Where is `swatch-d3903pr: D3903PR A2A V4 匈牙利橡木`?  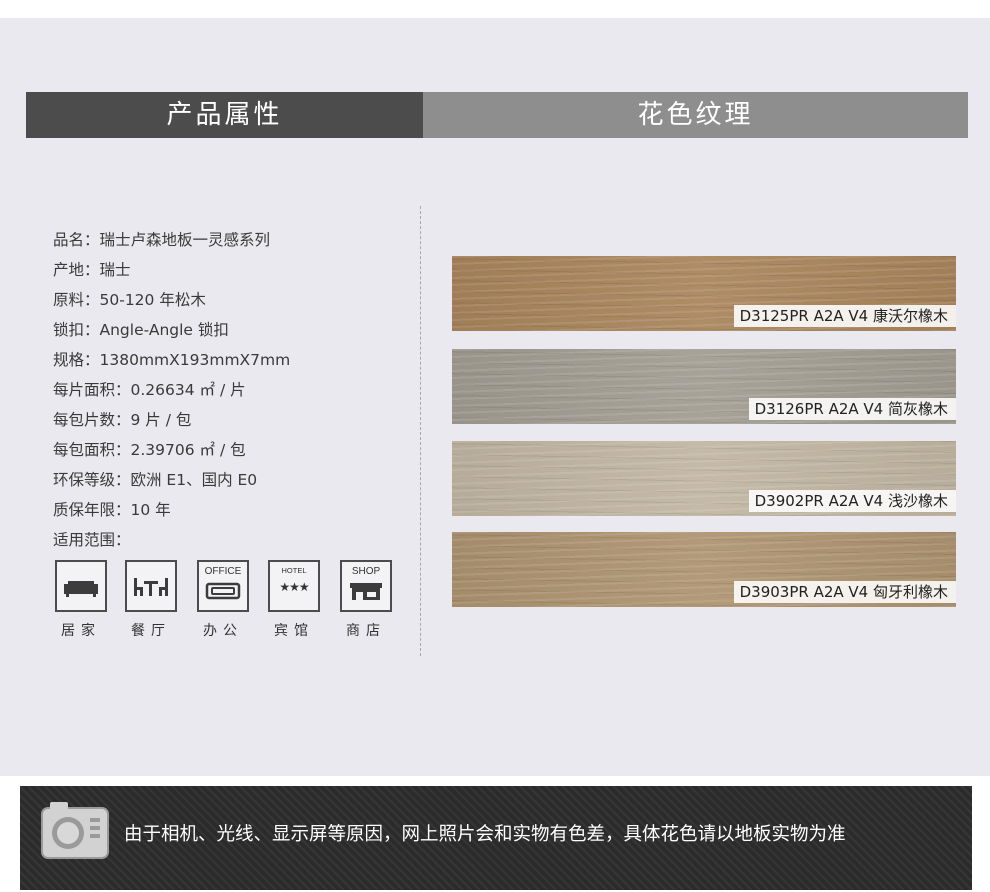
swatch-d3903pr: D3903PR A2A V4 匈牙利橡木 is located at coordinates (704, 569).